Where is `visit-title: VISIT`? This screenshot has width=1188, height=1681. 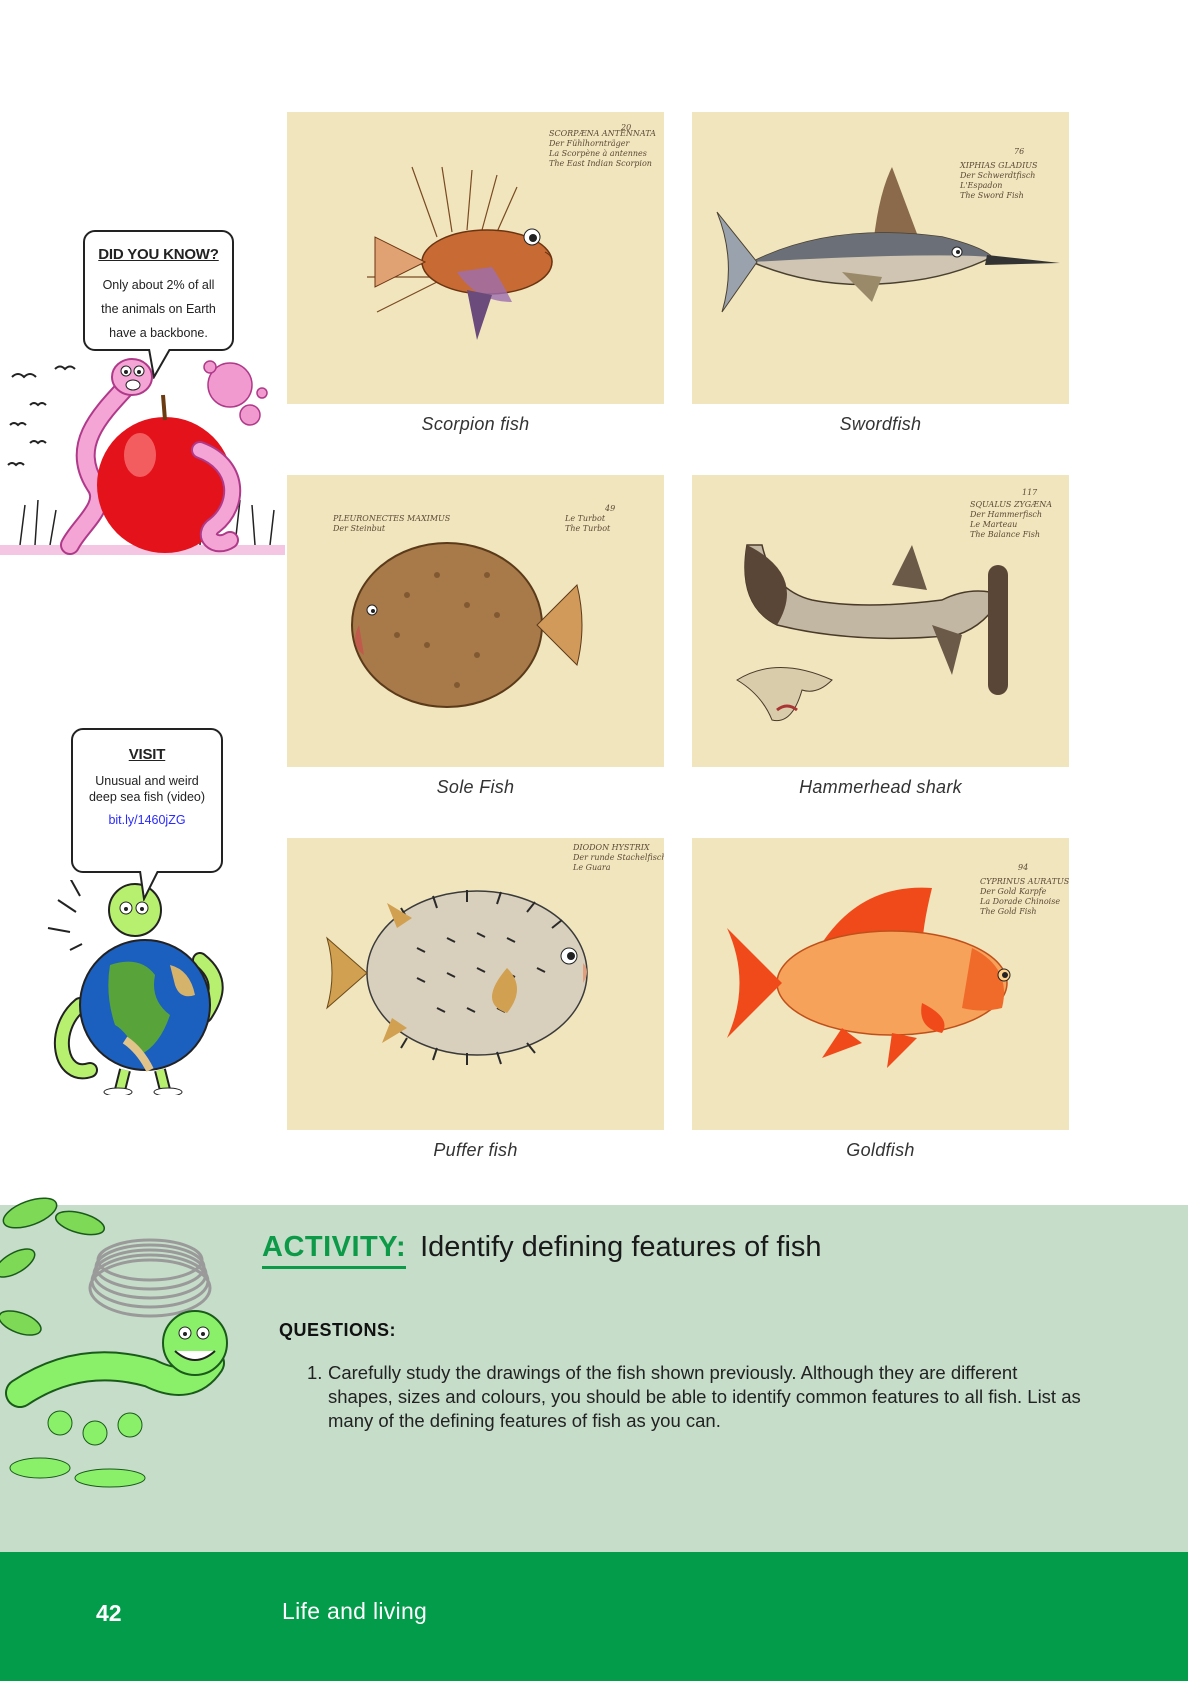
visit-title: VISIT is located at coordinates (147, 754).